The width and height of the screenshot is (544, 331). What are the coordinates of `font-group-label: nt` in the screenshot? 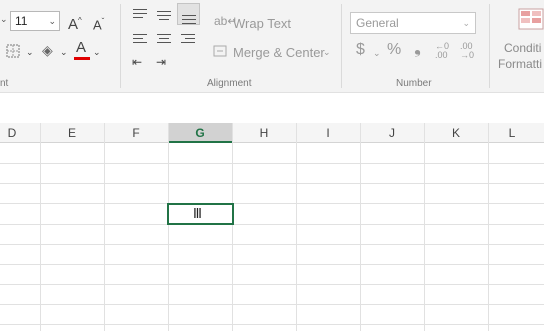 It's located at (4, 83).